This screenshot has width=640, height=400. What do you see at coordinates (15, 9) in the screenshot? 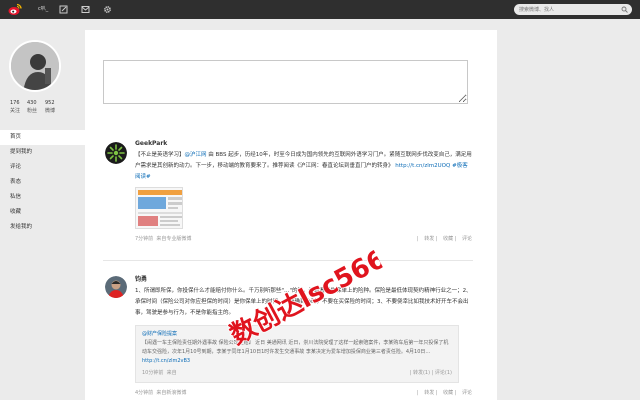
I see `weibo-logo-icon` at bounding box center [15, 9].